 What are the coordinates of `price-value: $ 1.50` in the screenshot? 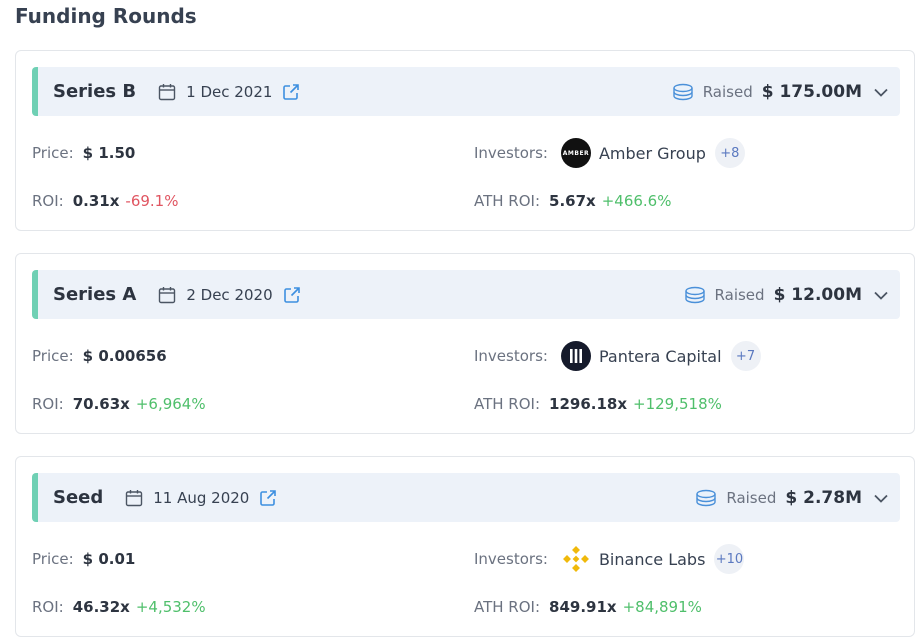 It's located at (109, 153).